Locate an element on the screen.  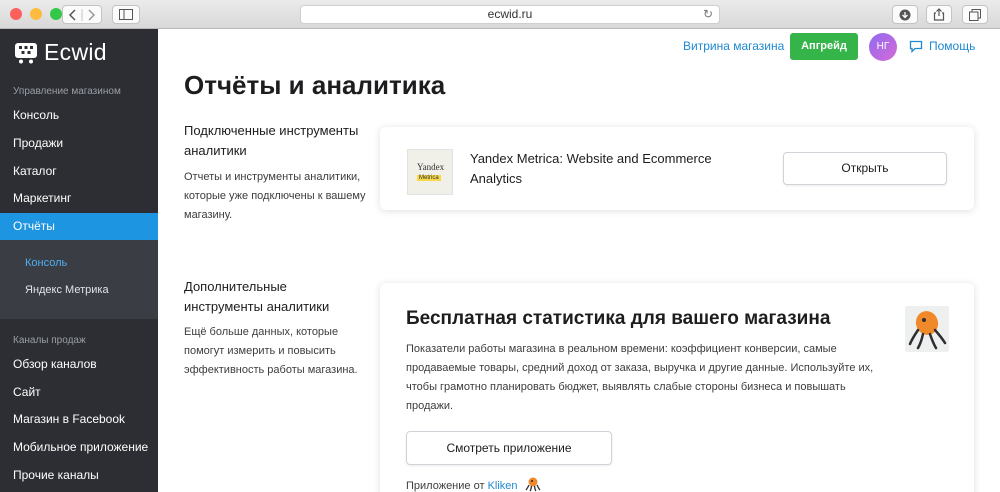
chevron-left-right-icon is located at coordinates (82, 14).